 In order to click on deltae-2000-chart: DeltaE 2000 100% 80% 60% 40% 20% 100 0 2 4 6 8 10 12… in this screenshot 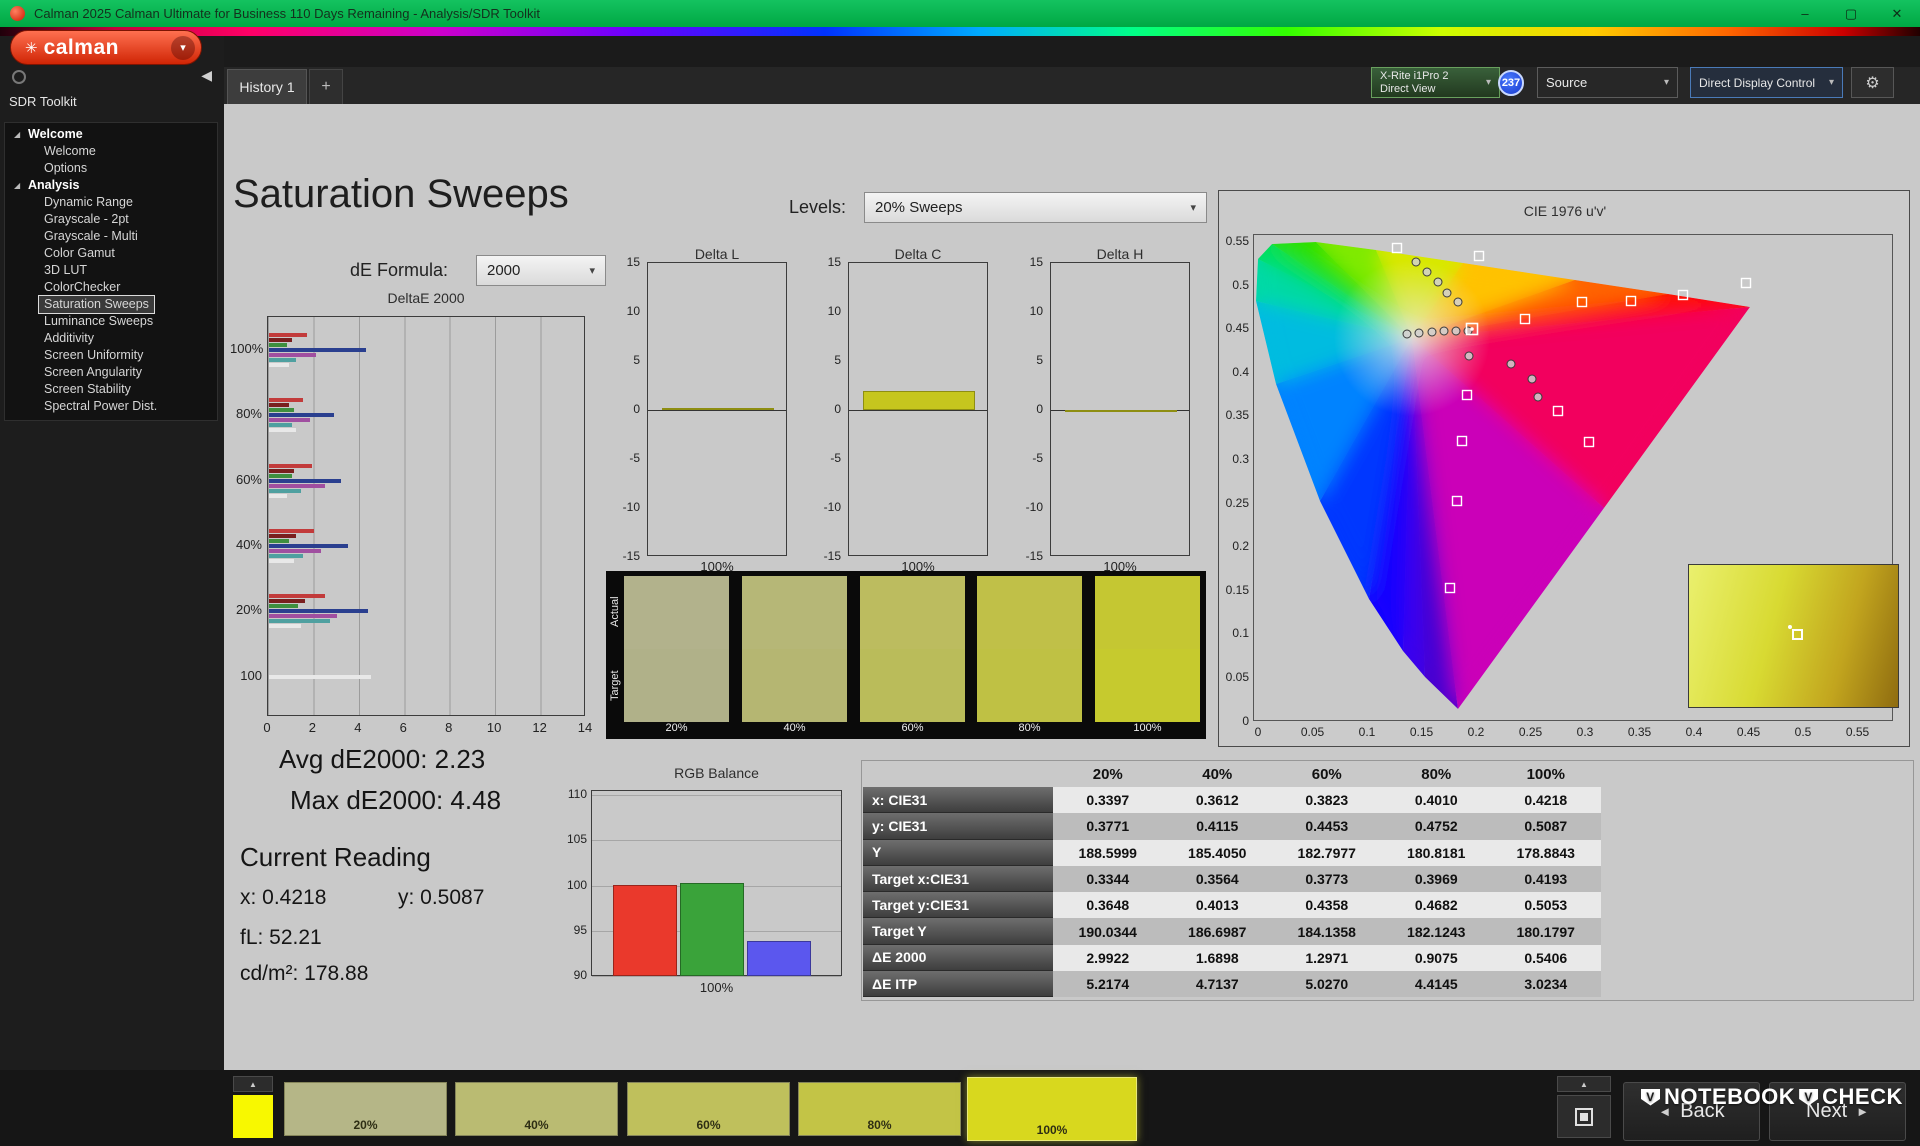, I will do `click(415, 520)`.